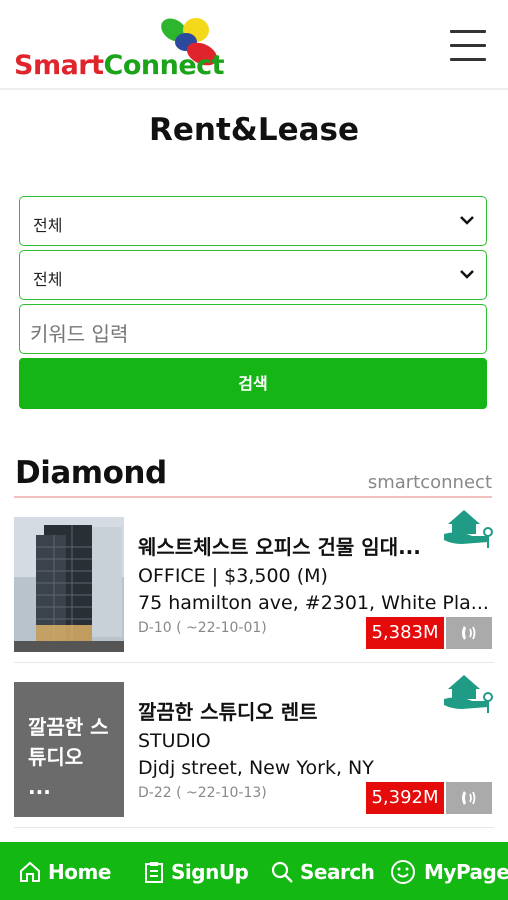  Describe the element at coordinates (233, 576) in the screenshot. I see `listing-type-price: OFFICE | $3,500 (M)` at that location.